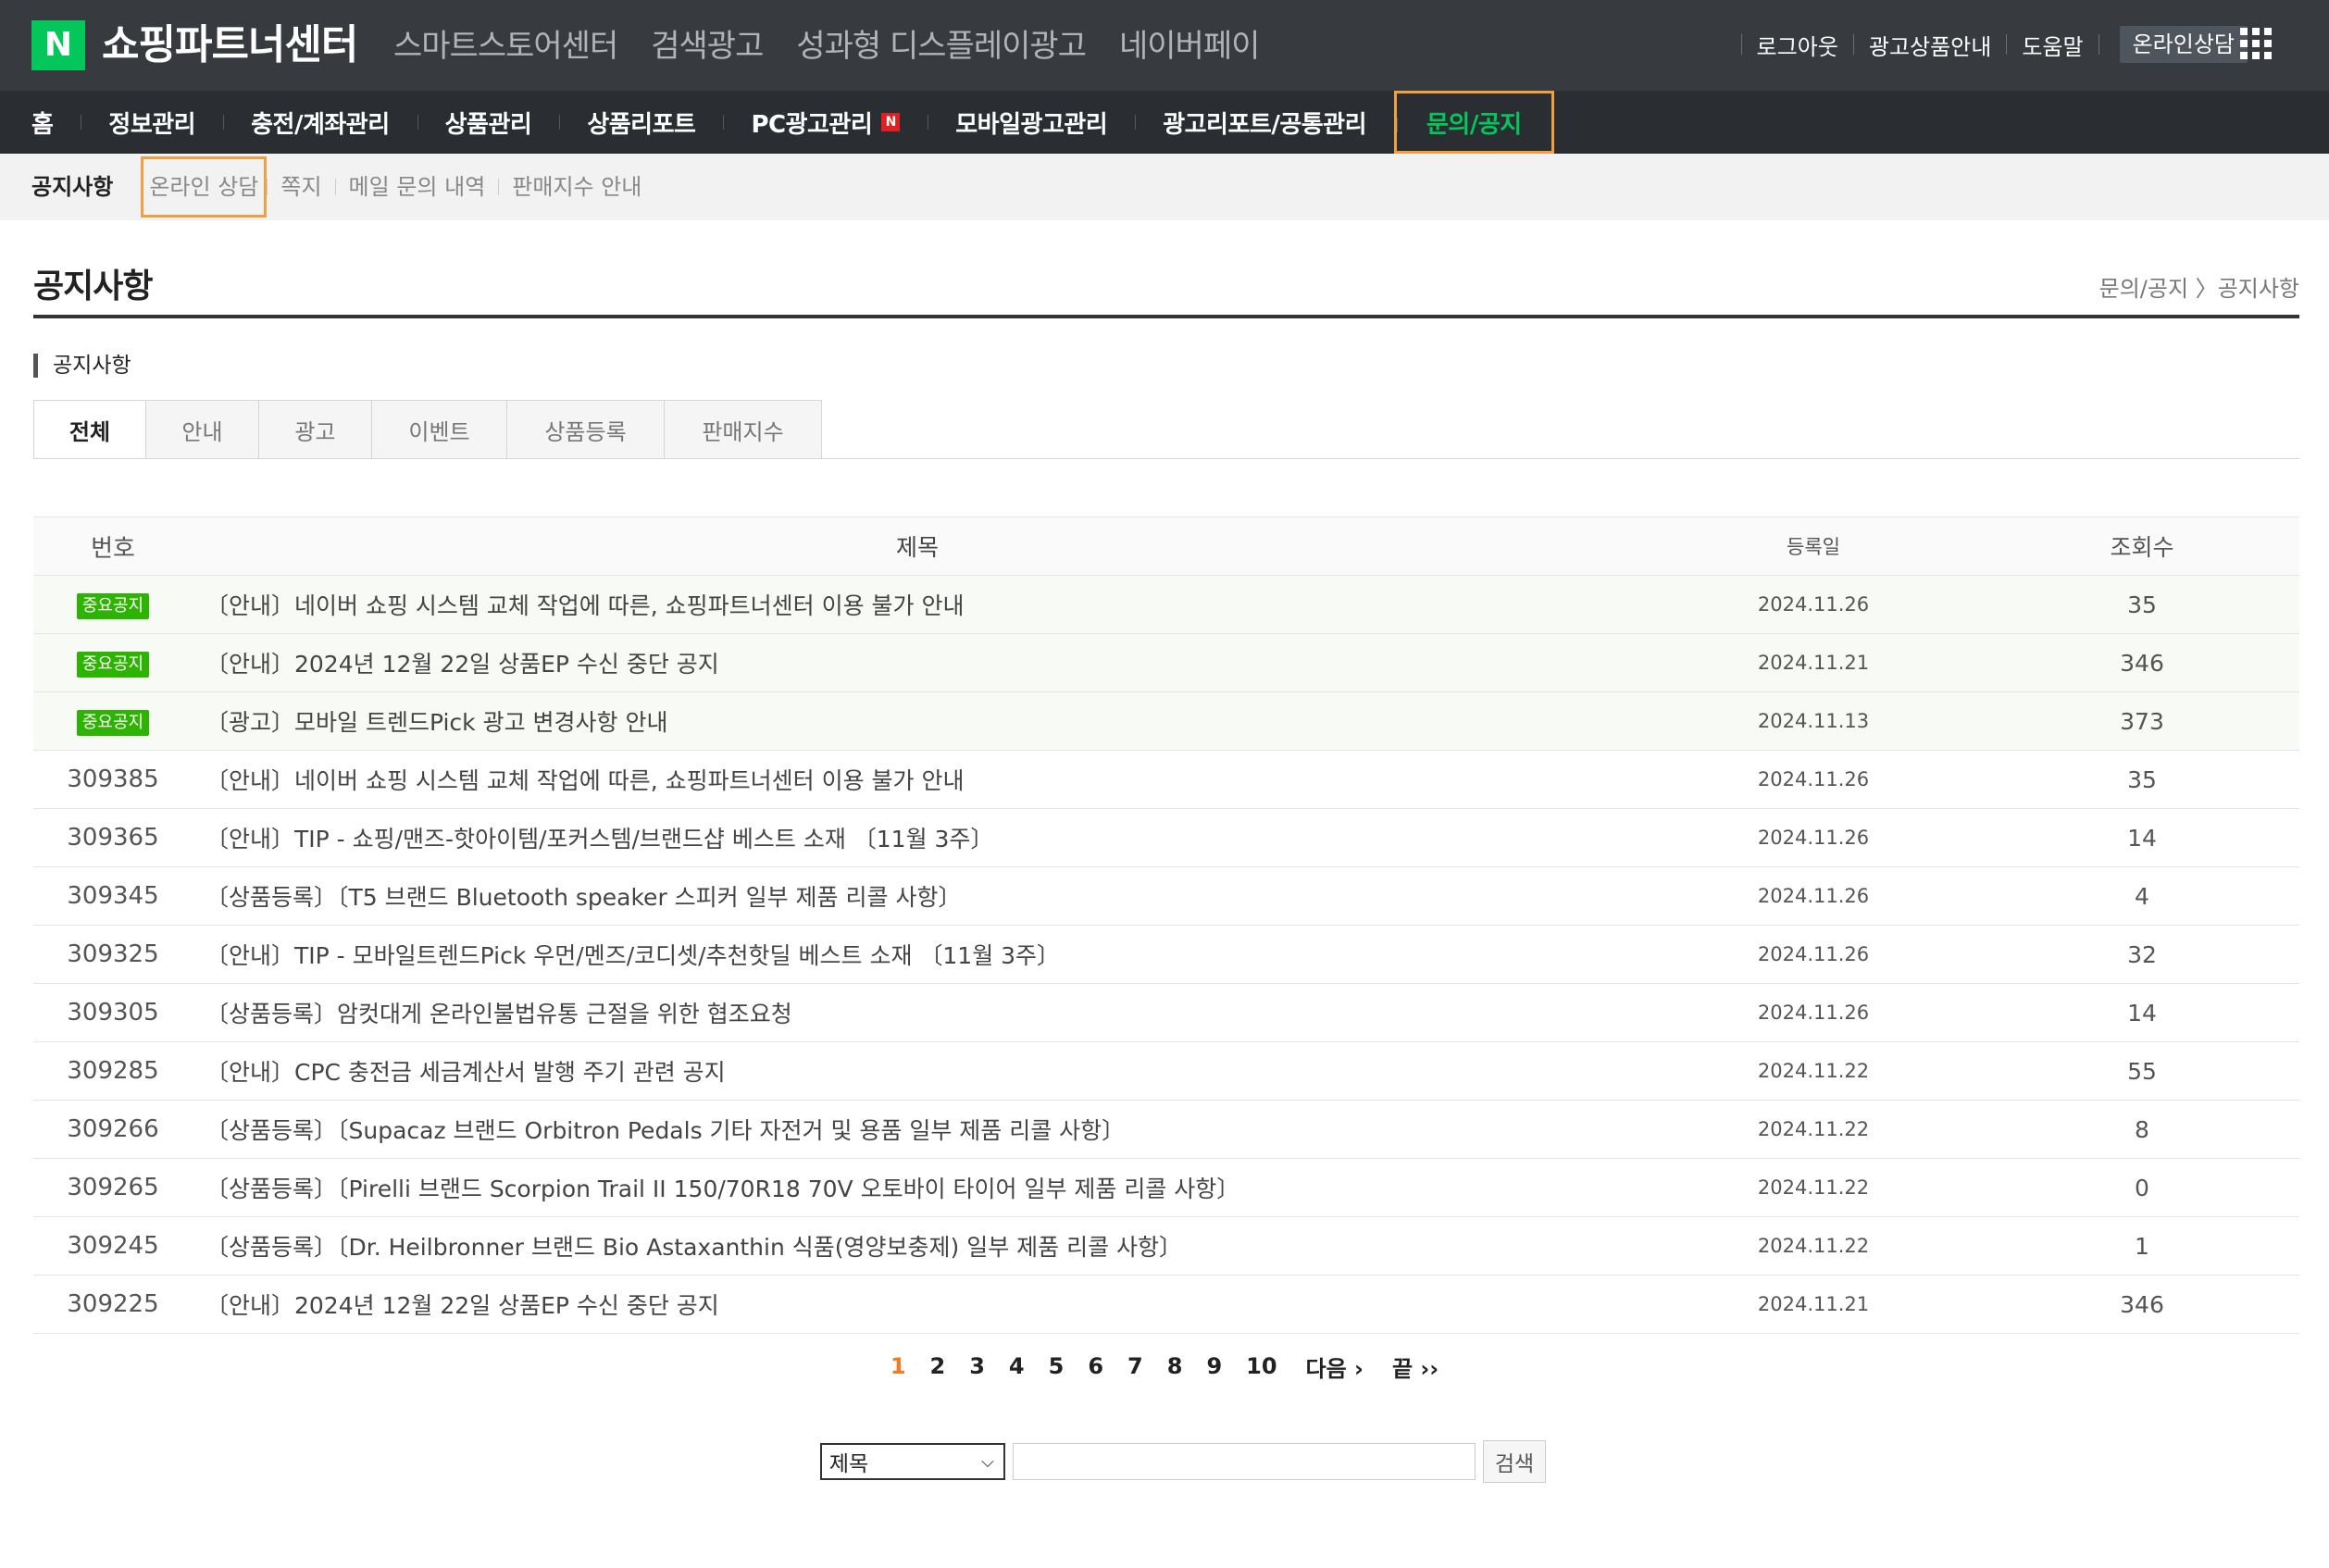 The width and height of the screenshot is (2329, 1568). What do you see at coordinates (1264, 122) in the screenshot?
I see `nav-item-ad-report: 광고리포트/공통관리` at bounding box center [1264, 122].